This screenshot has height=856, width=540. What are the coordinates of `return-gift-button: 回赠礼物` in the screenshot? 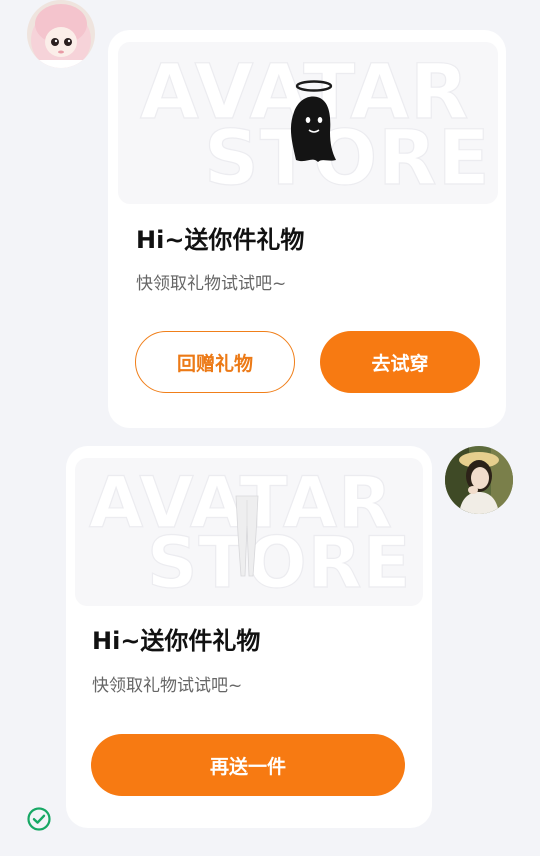 It's located at (215, 362).